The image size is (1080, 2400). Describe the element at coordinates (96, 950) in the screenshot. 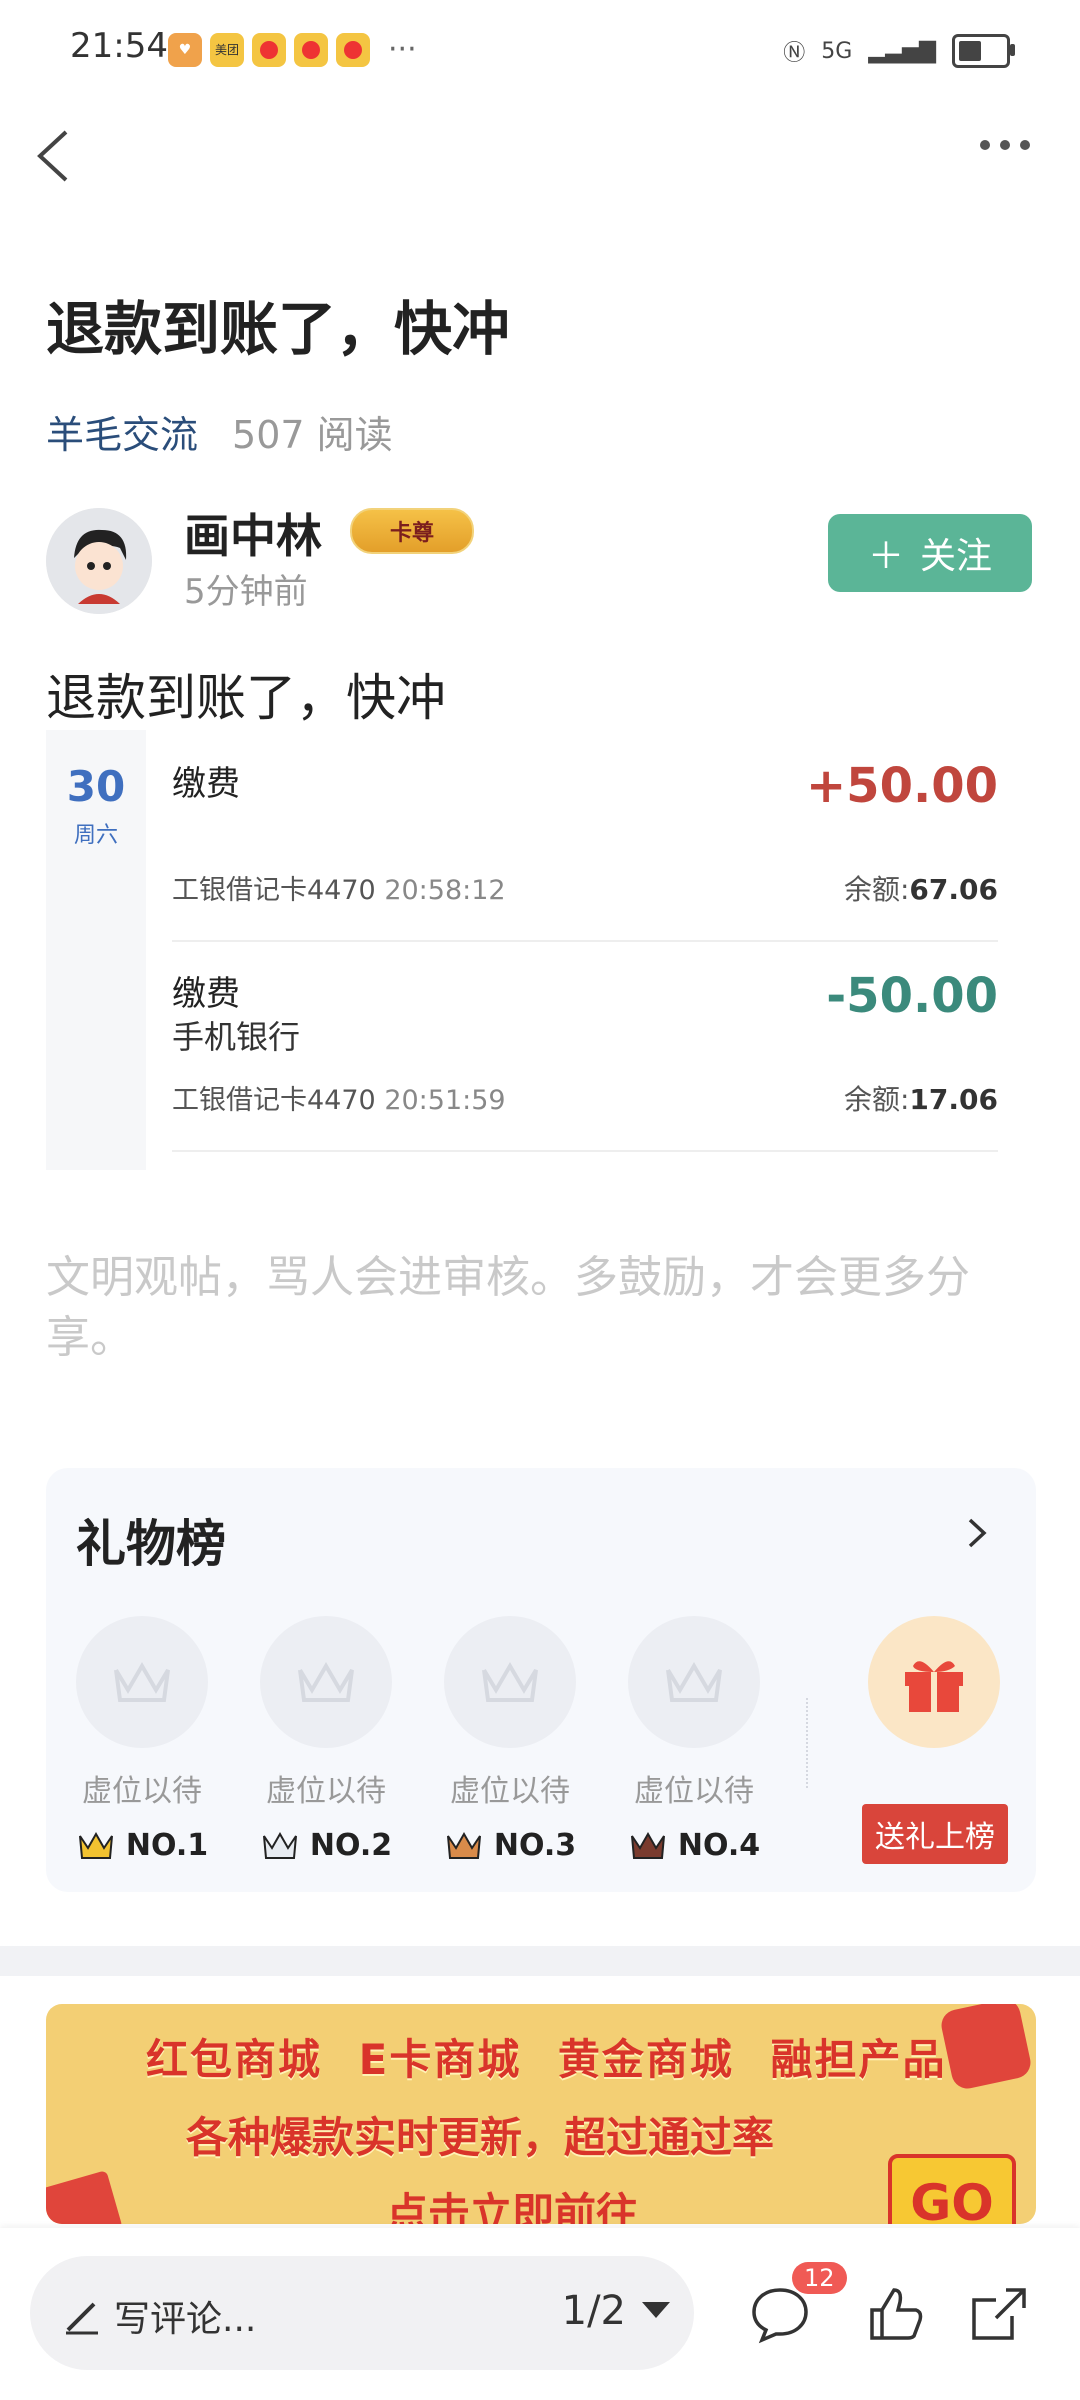

I see `date-column: 30 周六` at that location.